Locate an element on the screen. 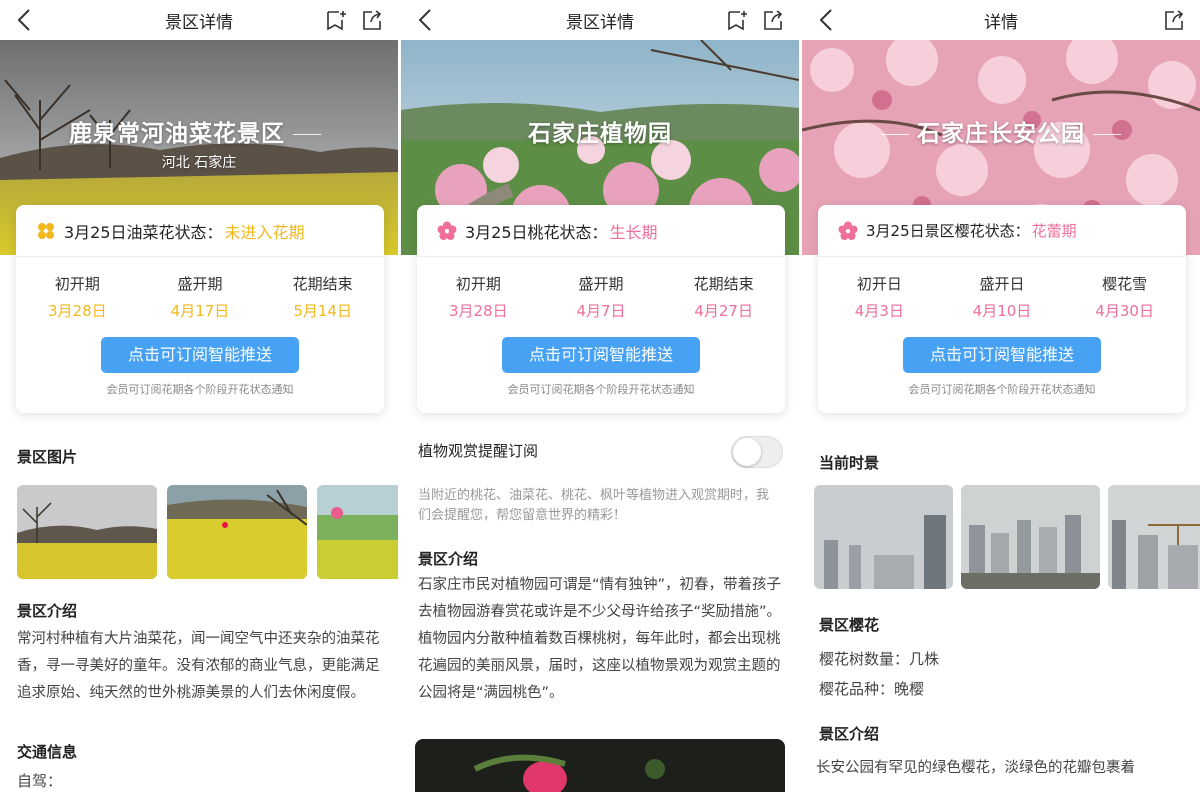 The height and width of the screenshot is (792, 1200). stage-end: 花期结束 5月14日 is located at coordinates (322, 297).